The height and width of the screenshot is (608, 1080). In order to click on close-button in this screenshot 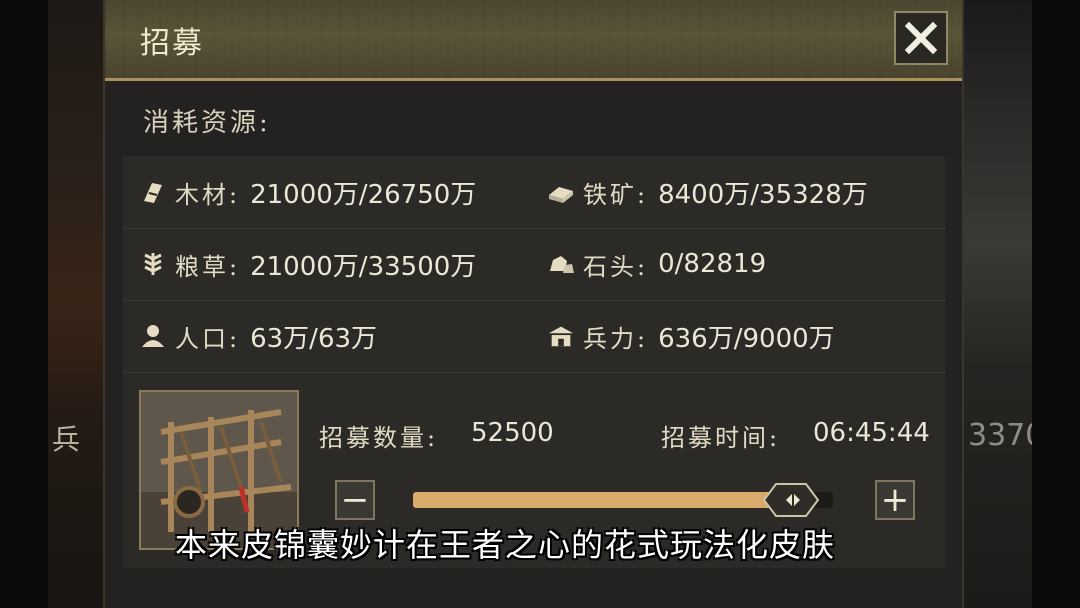, I will do `click(921, 38)`.